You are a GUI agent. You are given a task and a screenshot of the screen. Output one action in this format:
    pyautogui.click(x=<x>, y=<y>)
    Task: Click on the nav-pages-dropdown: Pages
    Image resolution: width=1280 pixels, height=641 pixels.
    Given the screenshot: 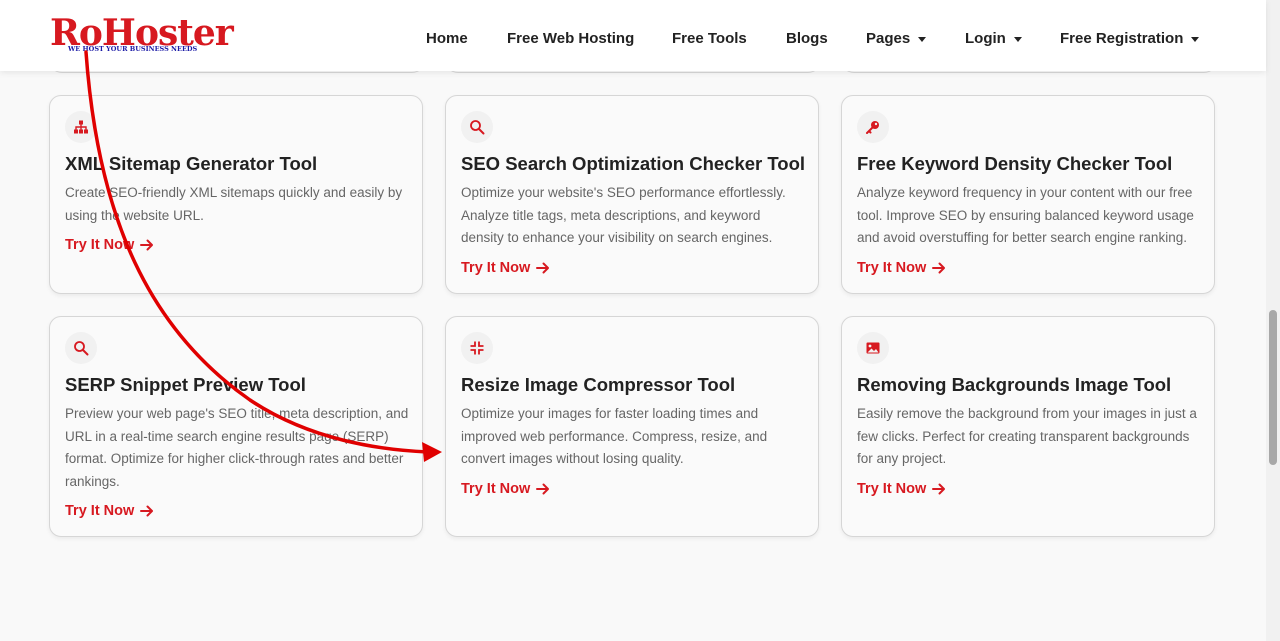 What is the action you would take?
    pyautogui.click(x=896, y=38)
    